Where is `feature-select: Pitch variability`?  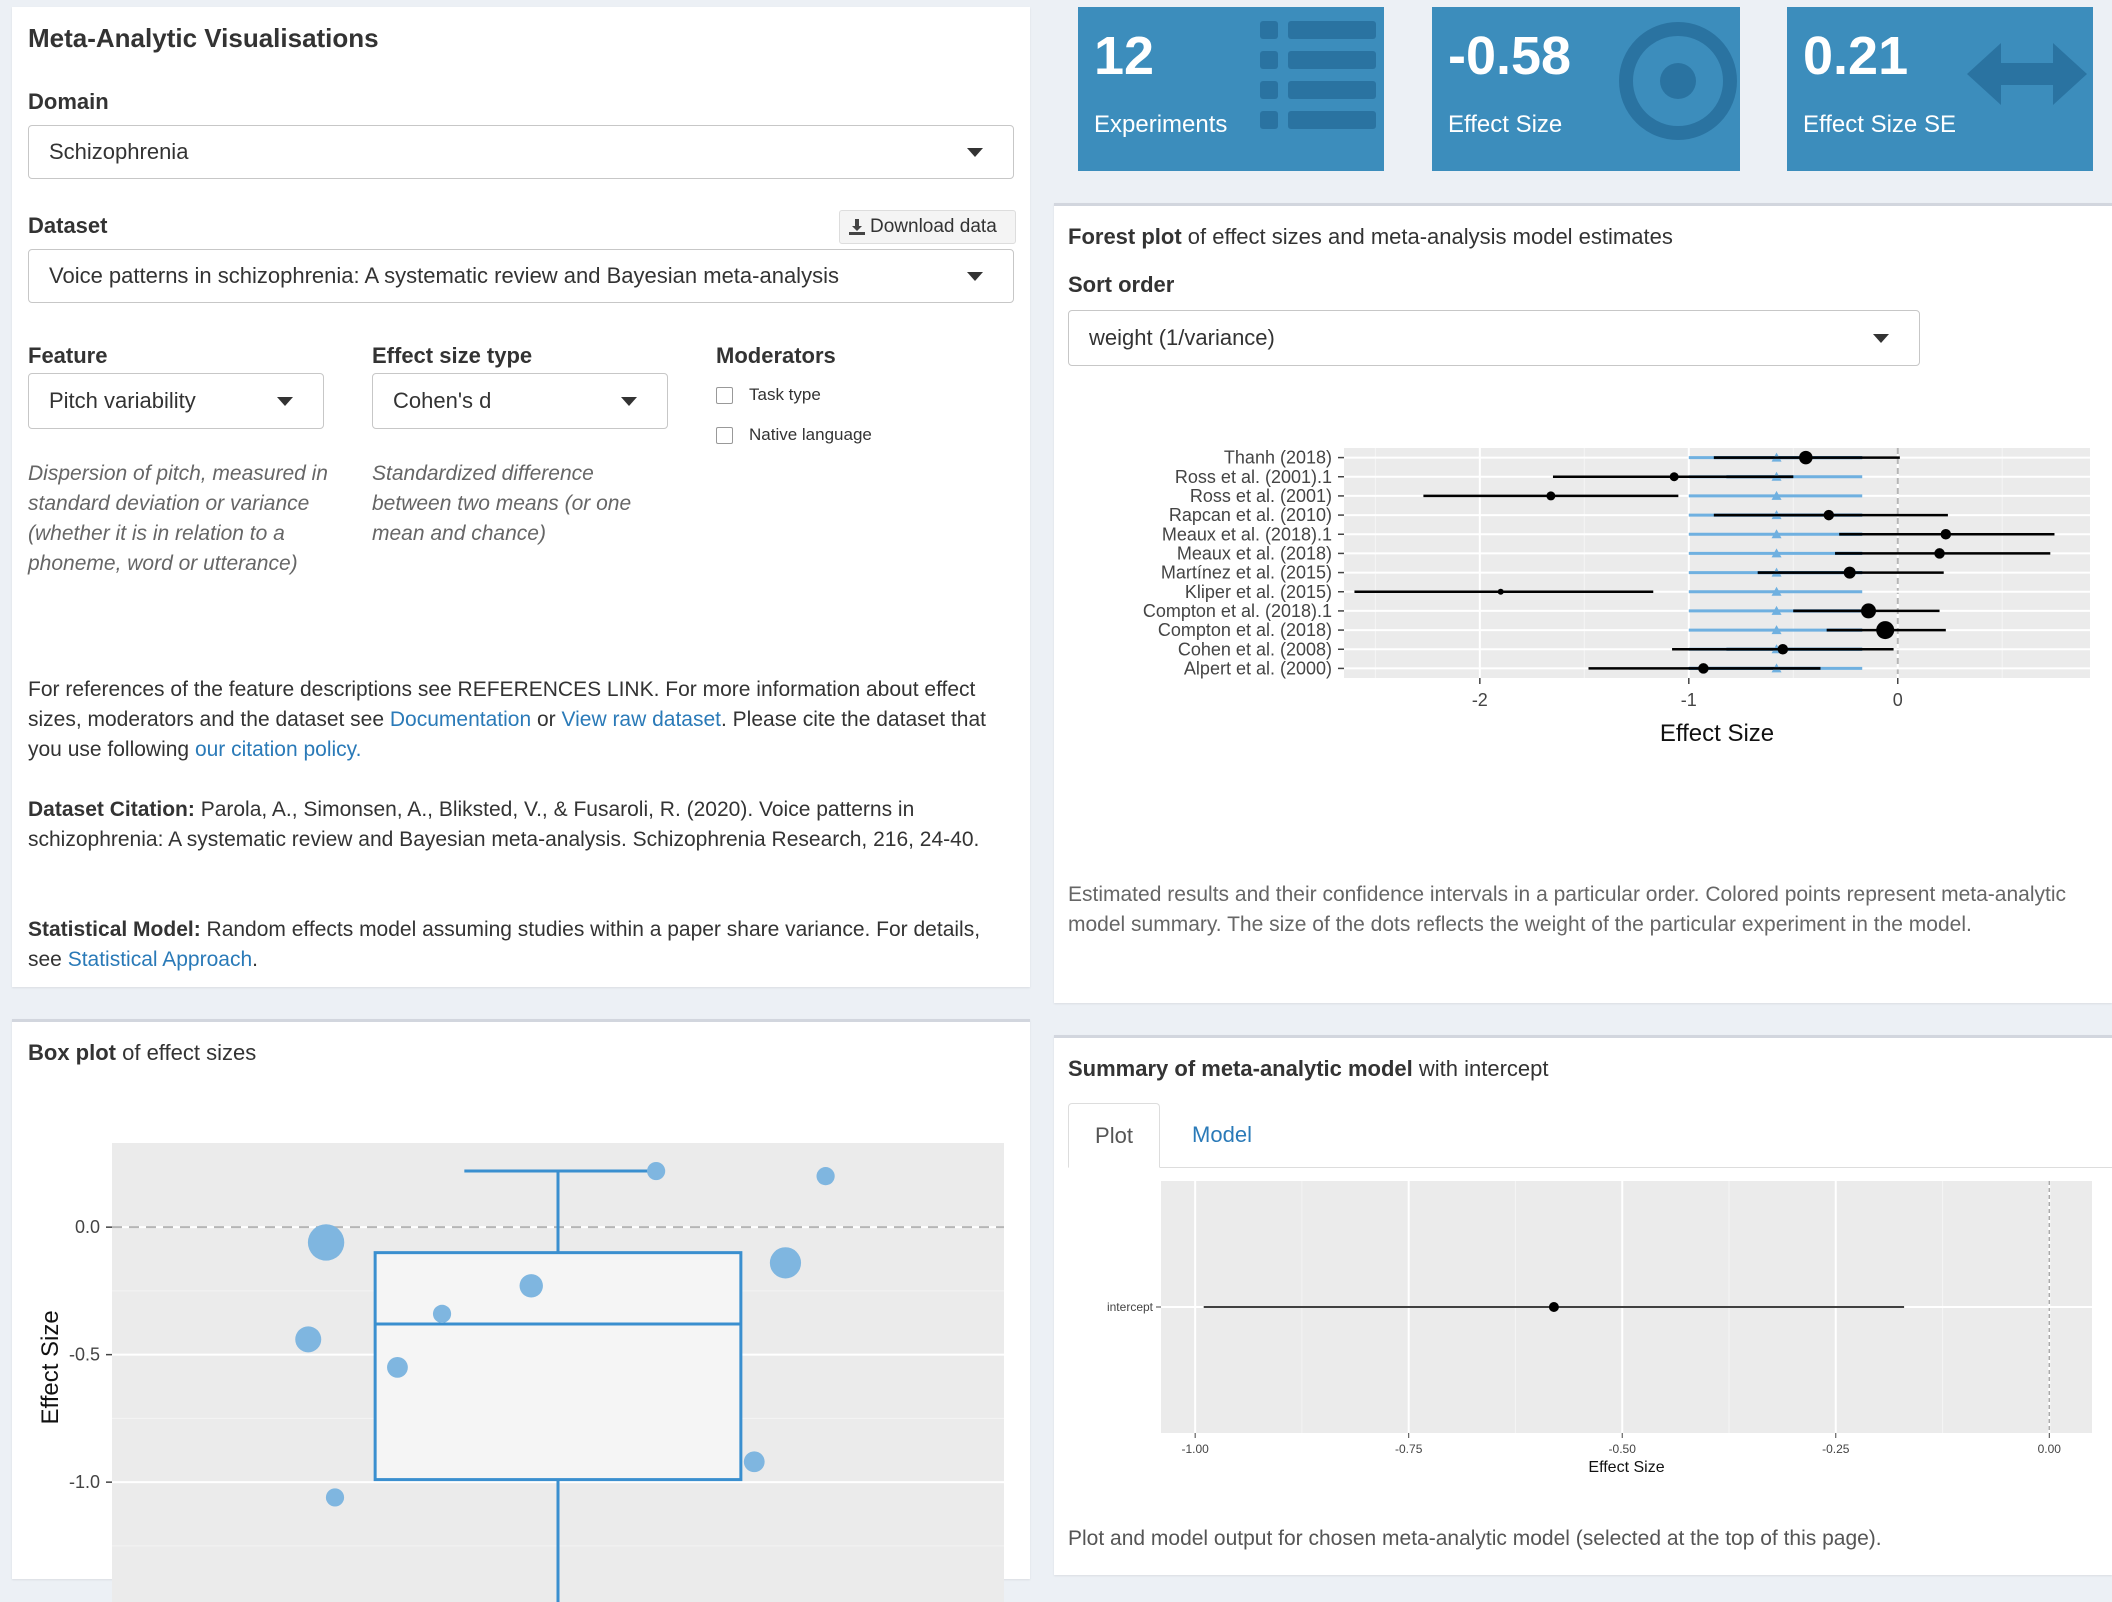
feature-select: Pitch variability is located at coordinates (176, 401).